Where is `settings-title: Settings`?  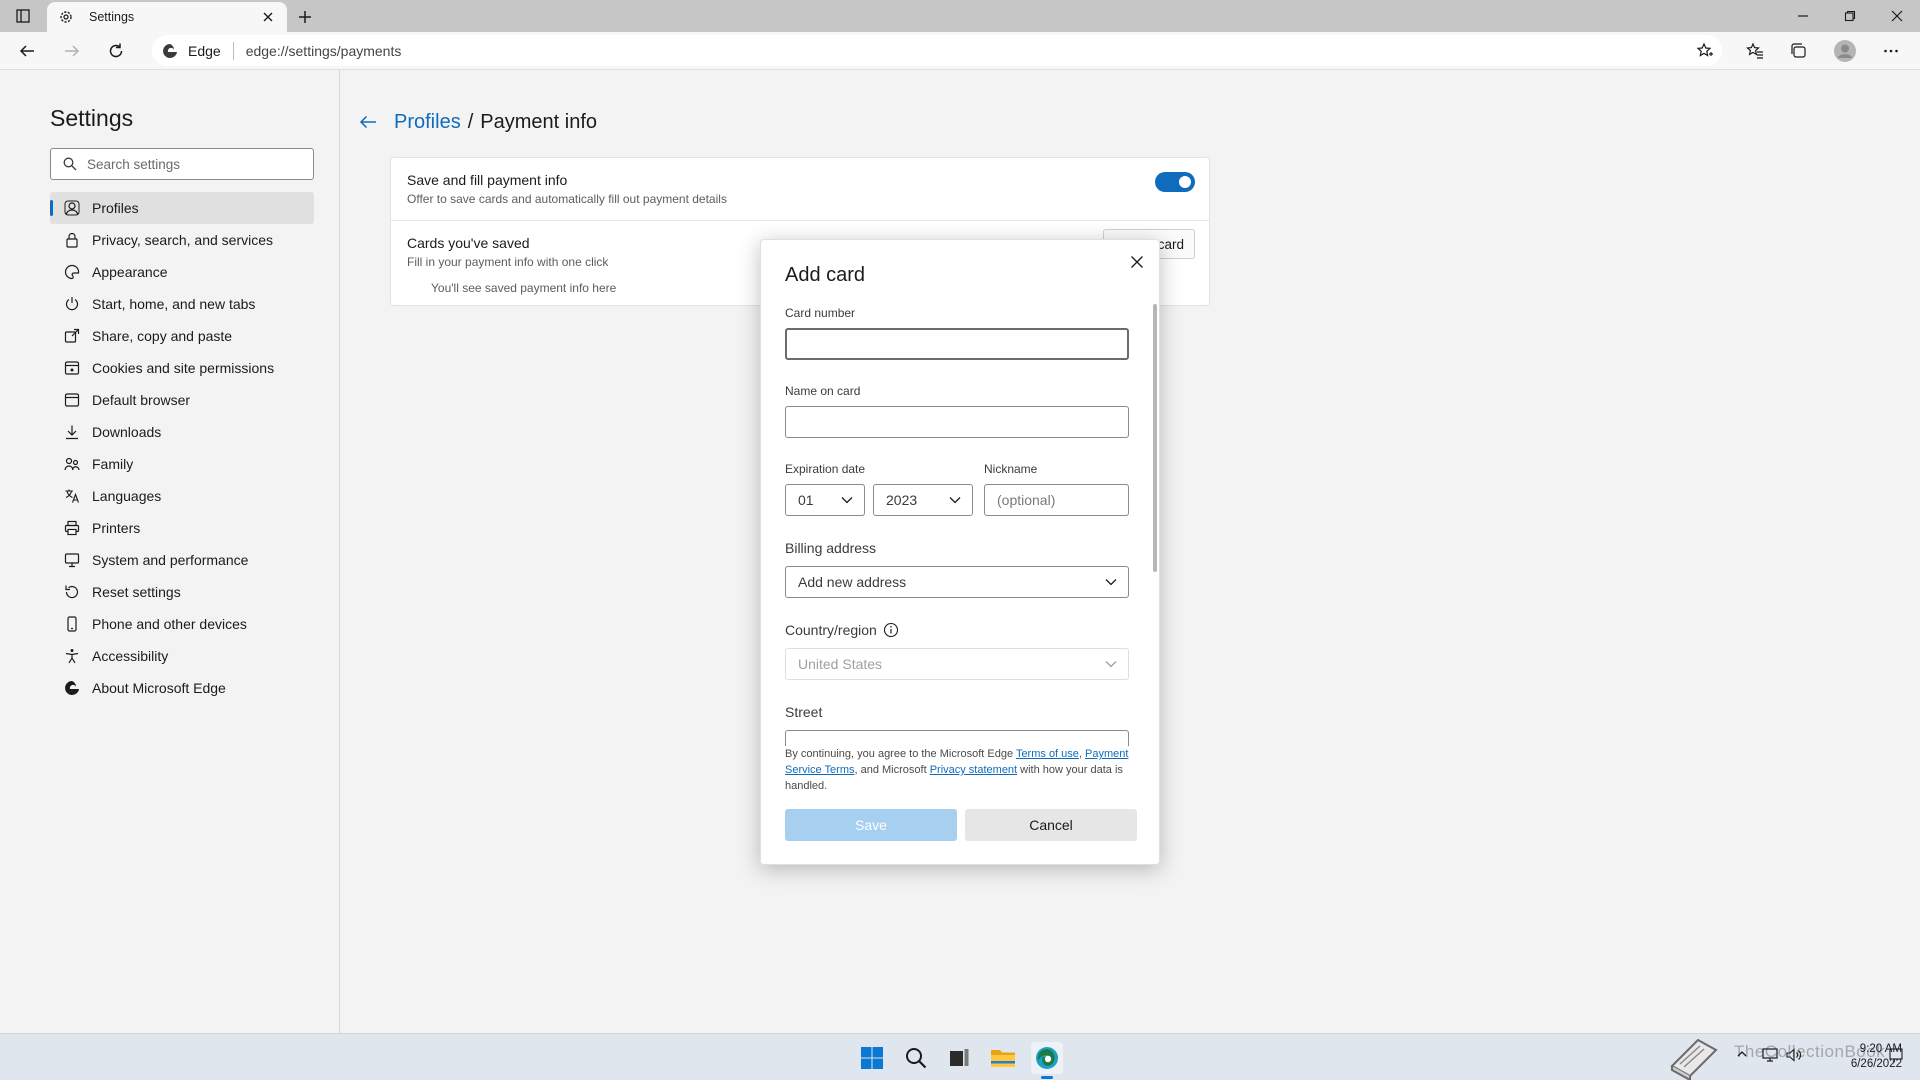
settings-title: Settings is located at coordinates (92, 118).